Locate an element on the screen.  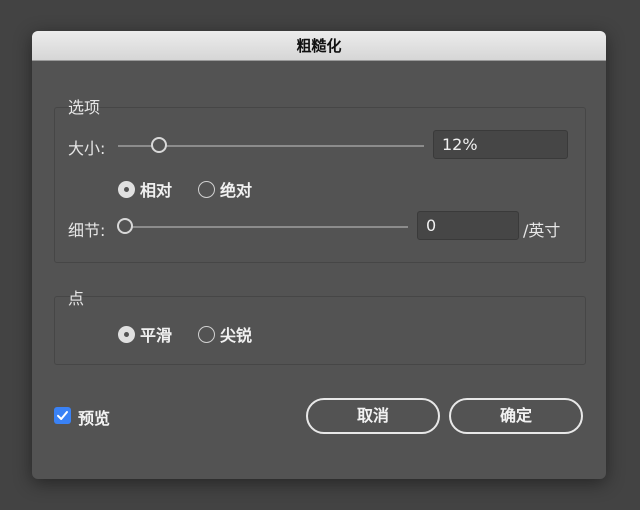
preview-checkbox is located at coordinates (62, 415).